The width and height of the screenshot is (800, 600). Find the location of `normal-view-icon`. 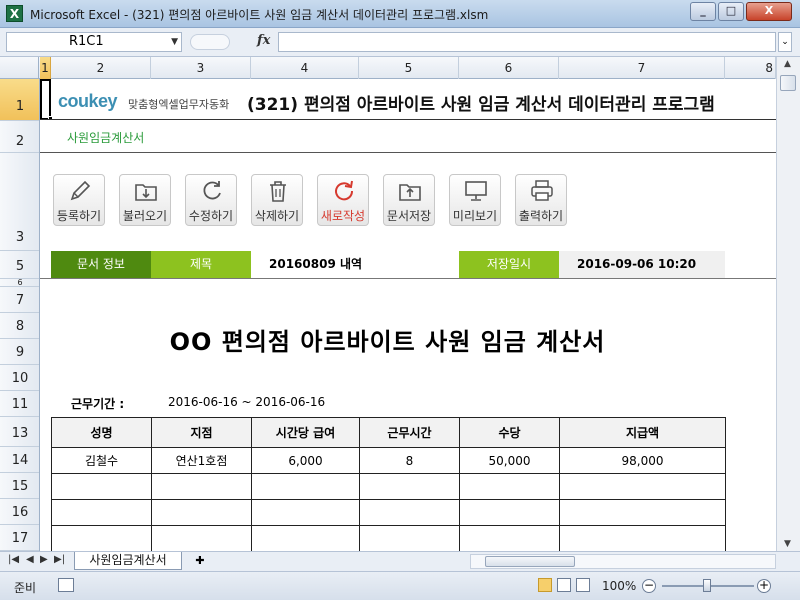

normal-view-icon is located at coordinates (545, 585).